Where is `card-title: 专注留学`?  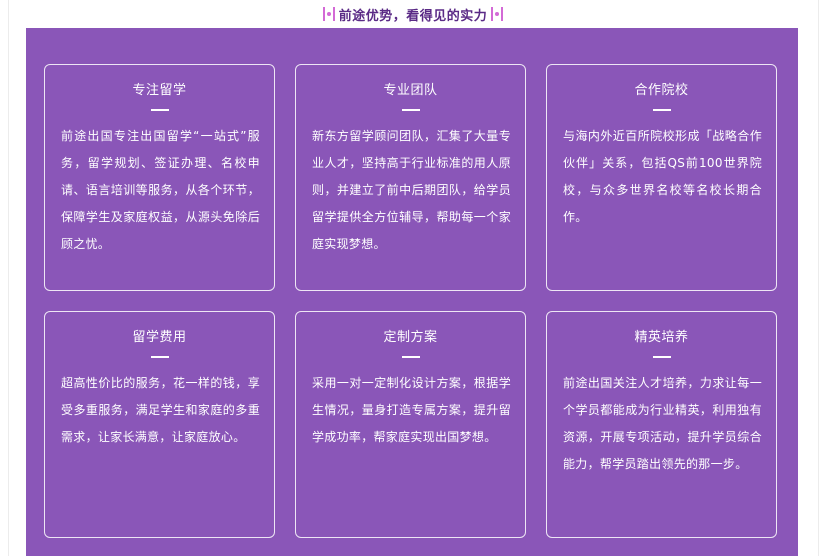 card-title: 专注留学 is located at coordinates (159, 90).